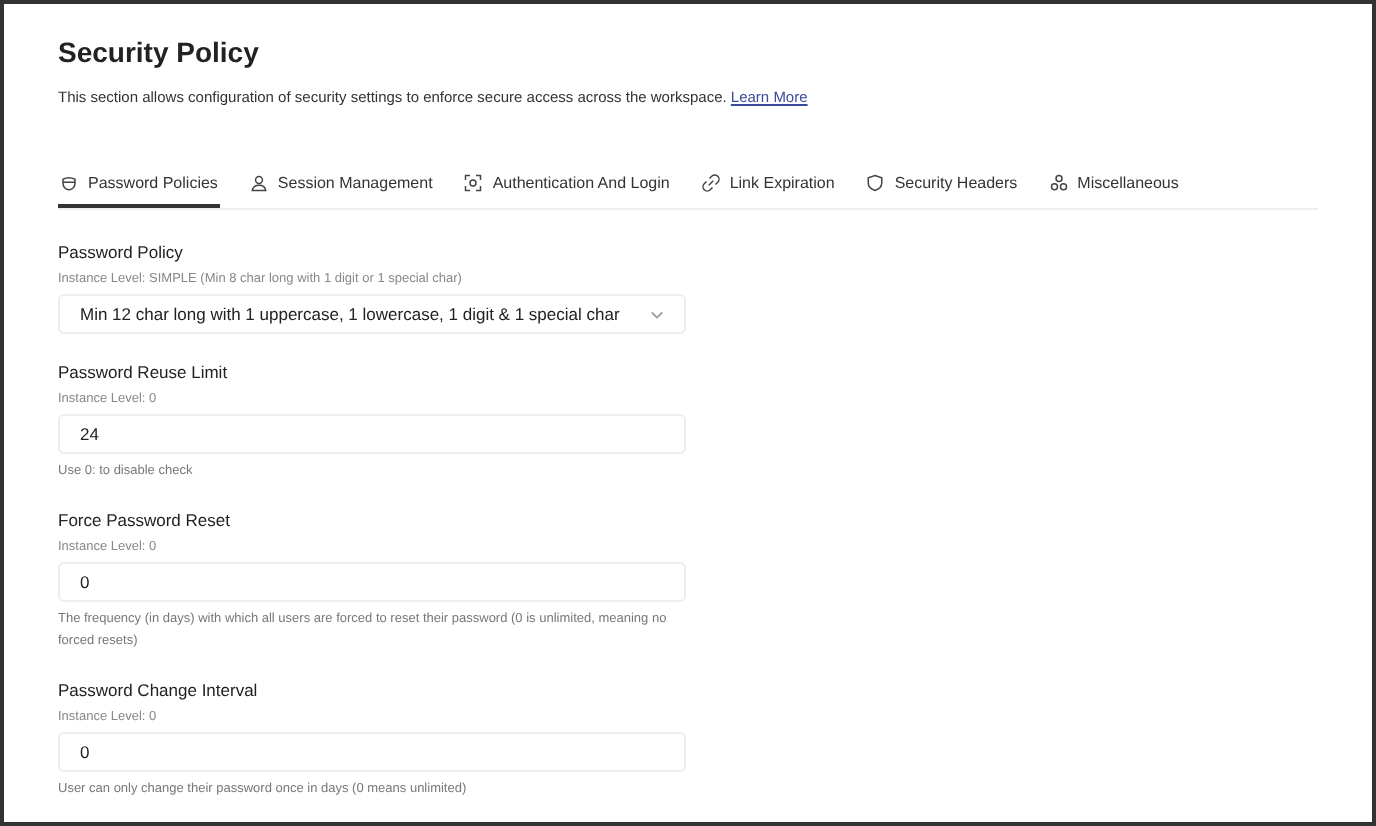  I want to click on page-title: Security Policy, so click(159, 52).